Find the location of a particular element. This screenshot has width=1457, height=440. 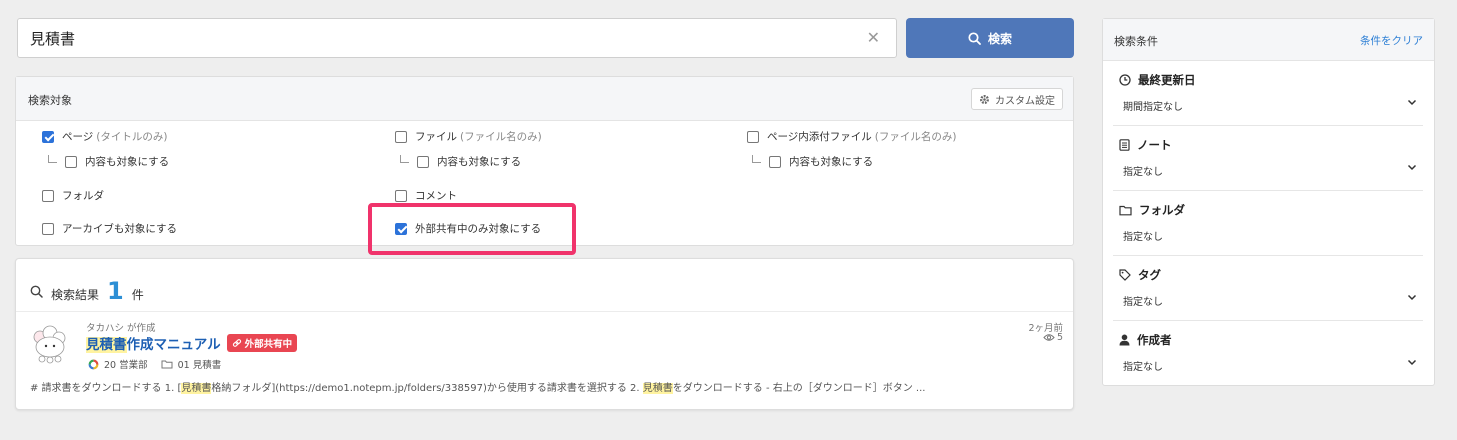

filter-label: タグ is located at coordinates (1140, 275).